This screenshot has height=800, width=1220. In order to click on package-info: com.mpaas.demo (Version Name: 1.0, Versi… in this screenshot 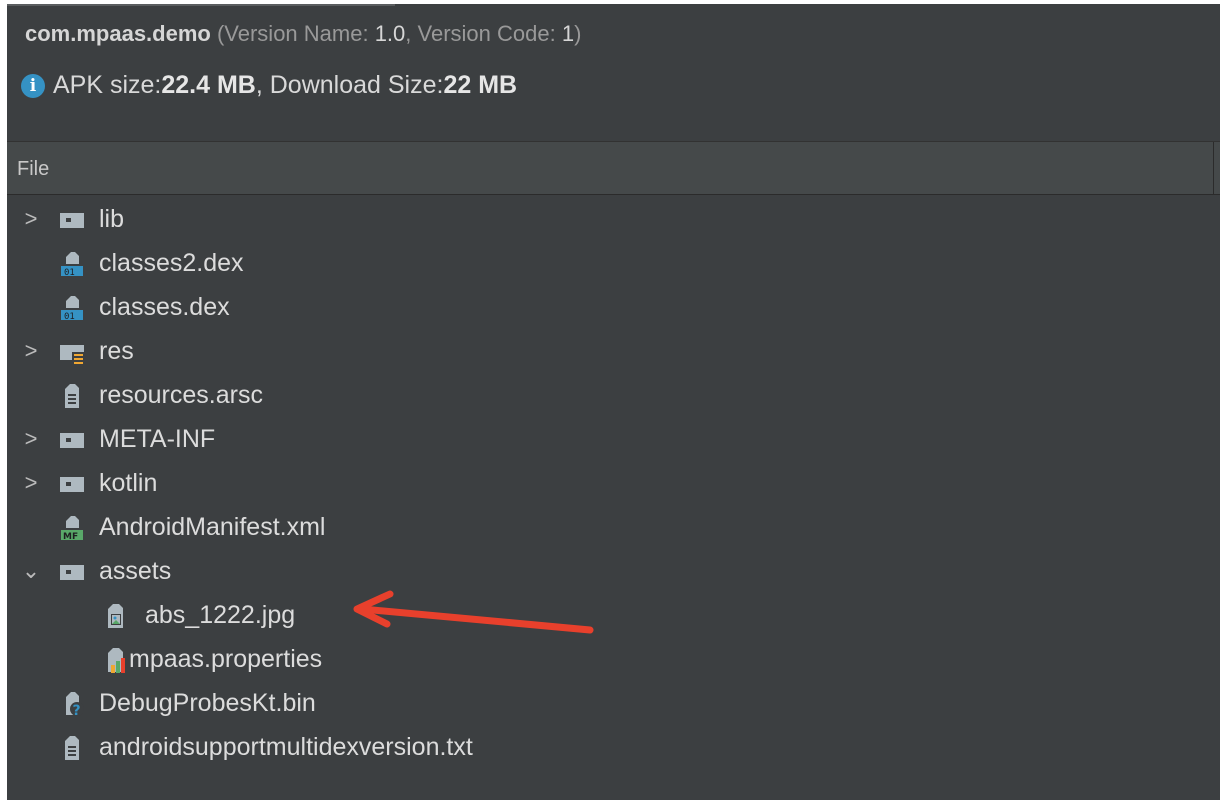, I will do `click(303, 34)`.